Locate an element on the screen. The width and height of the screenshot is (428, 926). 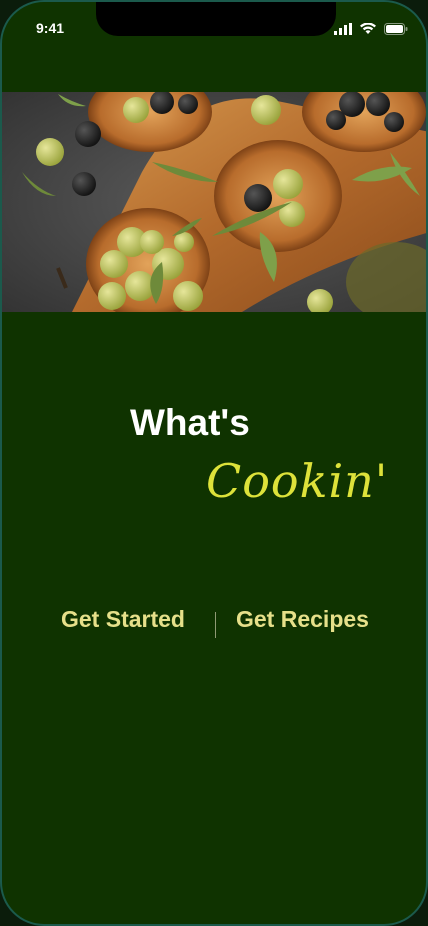
nav-divider is located at coordinates (215, 625).